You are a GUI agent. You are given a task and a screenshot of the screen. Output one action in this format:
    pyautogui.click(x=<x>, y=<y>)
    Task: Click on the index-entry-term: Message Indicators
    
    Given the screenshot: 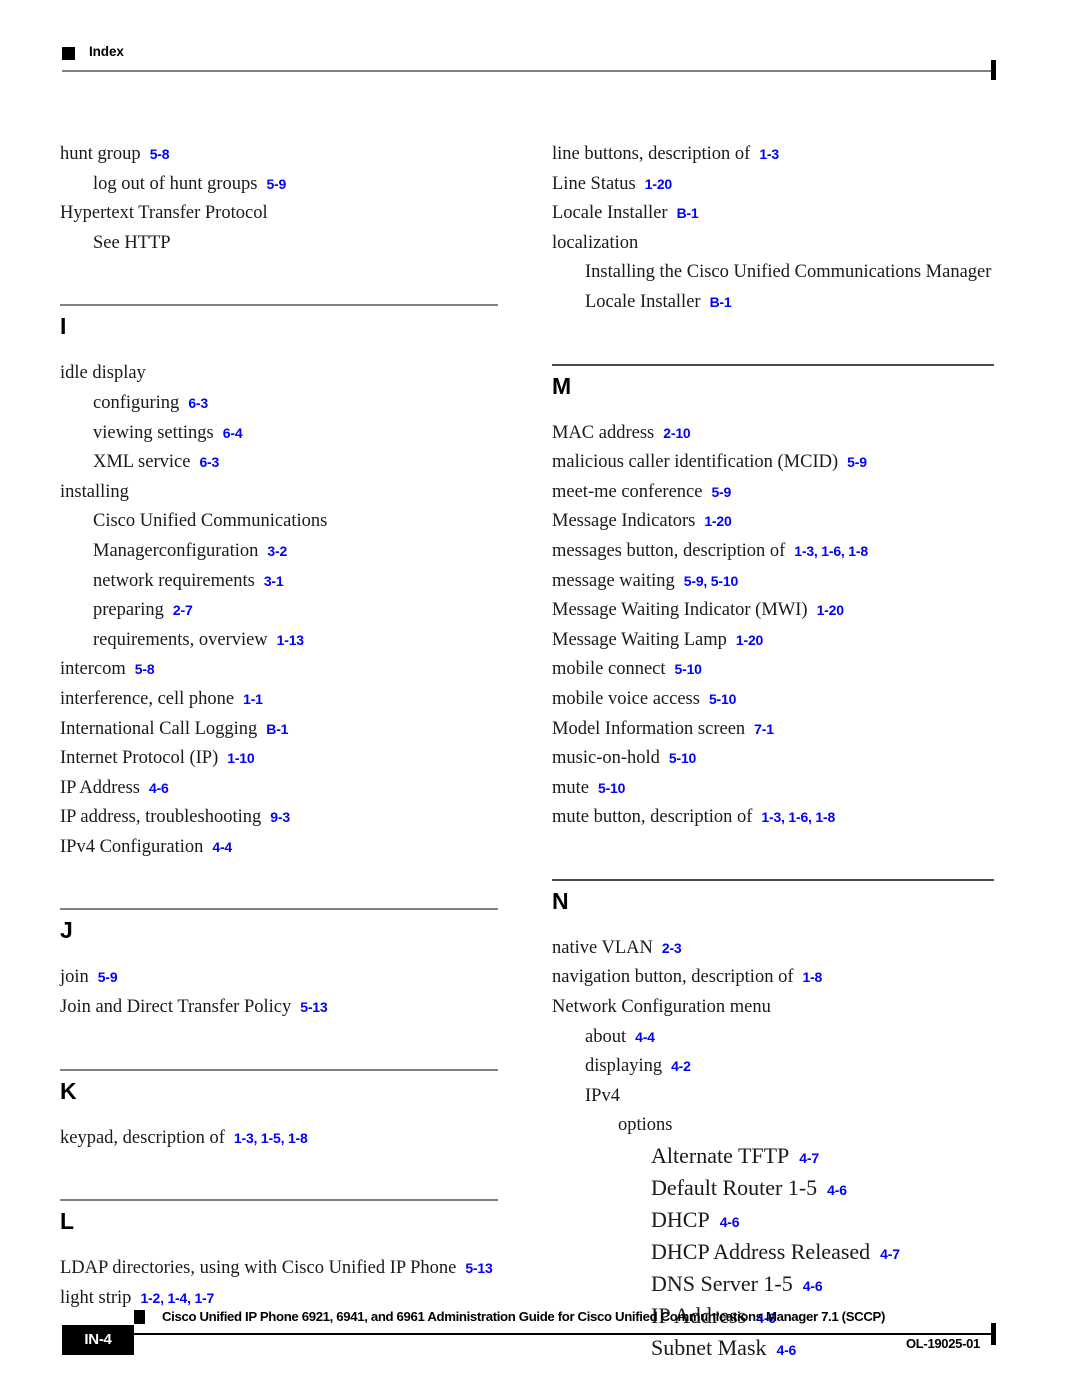 What is the action you would take?
    pyautogui.click(x=624, y=521)
    